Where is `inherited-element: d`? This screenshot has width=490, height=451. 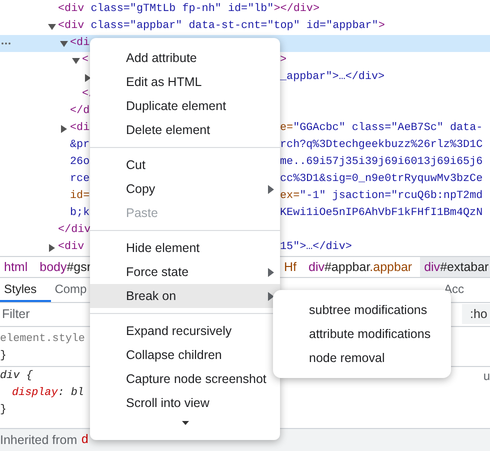
inherited-element: d is located at coordinates (85, 440).